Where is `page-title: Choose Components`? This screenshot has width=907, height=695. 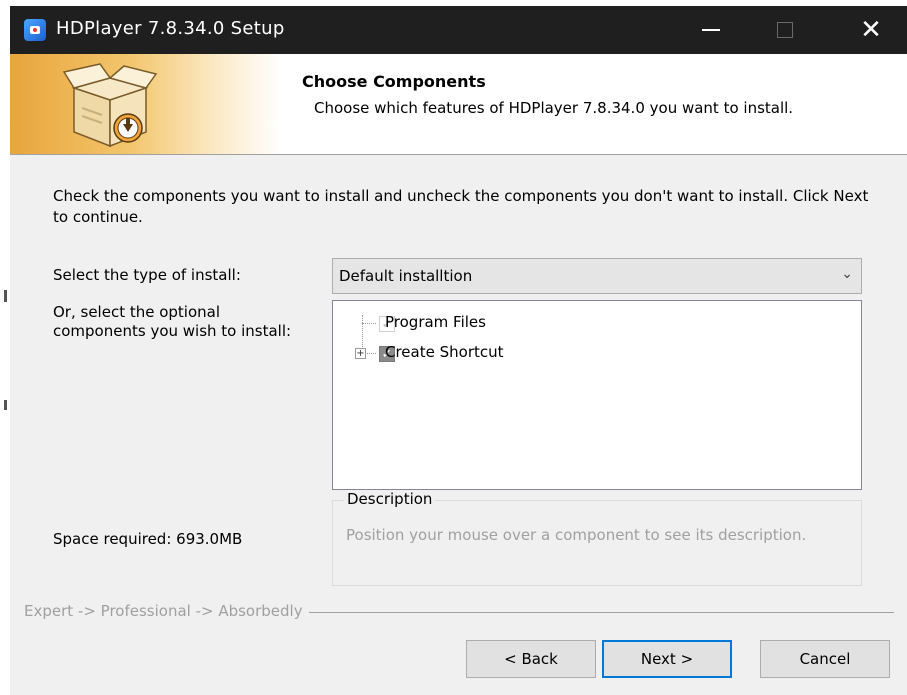
page-title: Choose Components is located at coordinates (394, 81).